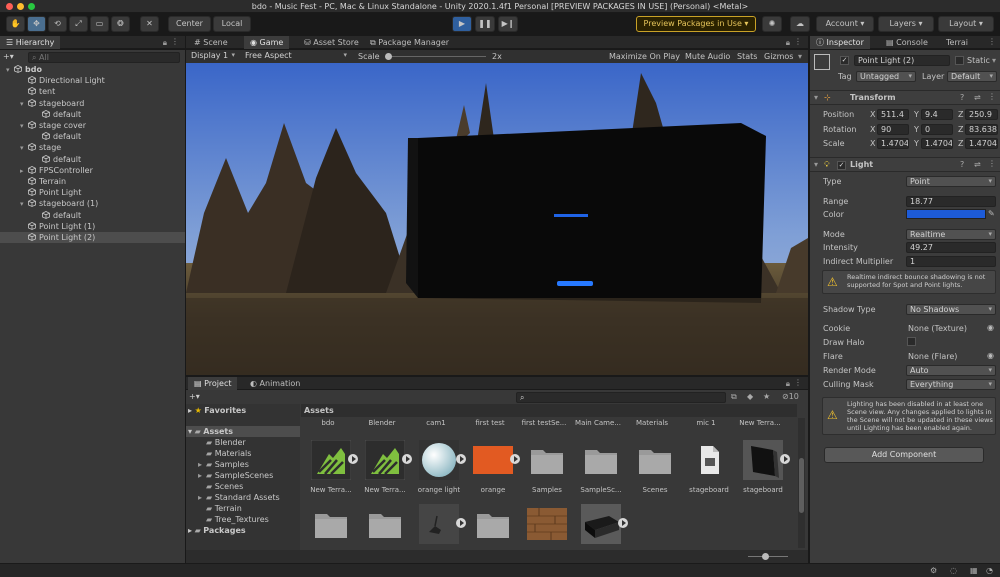  I want to click on scale-z-field: 1.4704, so click(981, 143).